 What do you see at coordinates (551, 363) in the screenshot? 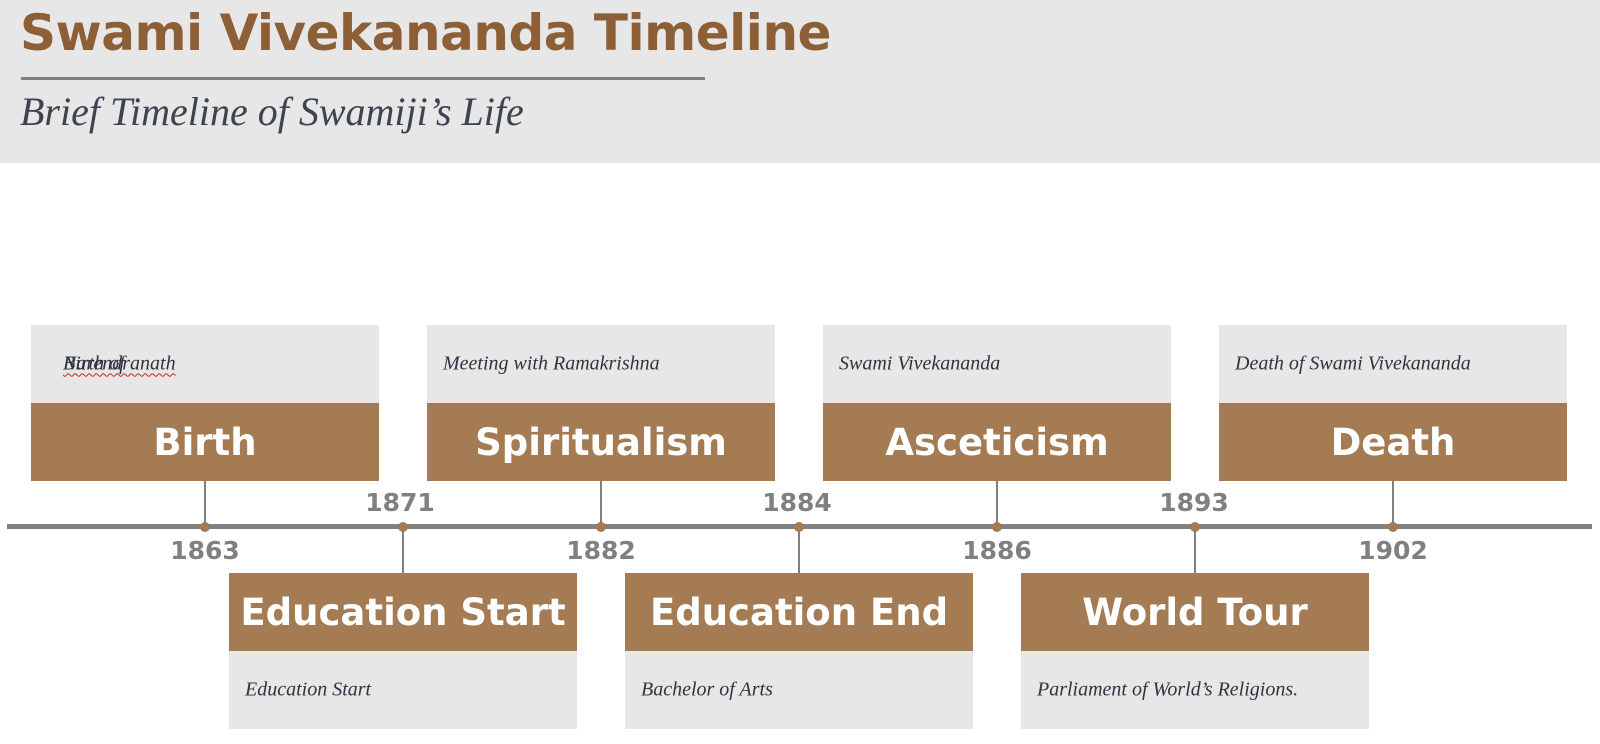
I see `event-description: Meeting with Ramakrishna` at bounding box center [551, 363].